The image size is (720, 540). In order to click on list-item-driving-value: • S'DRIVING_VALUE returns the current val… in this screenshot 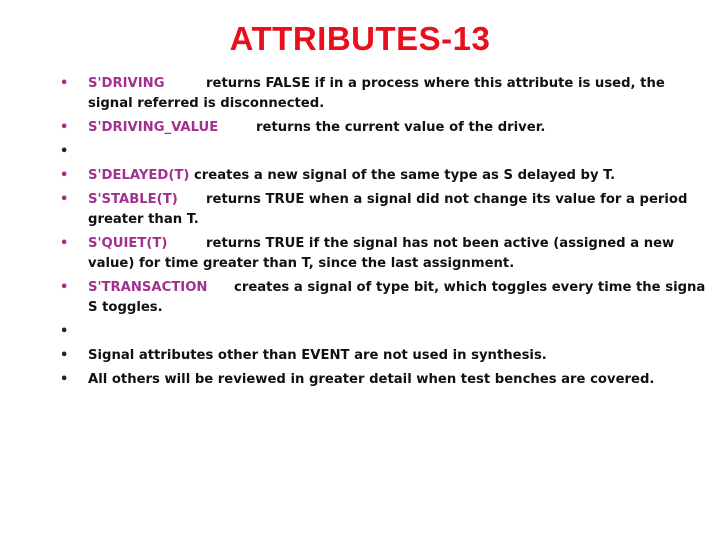, I will do `click(381, 128)`.